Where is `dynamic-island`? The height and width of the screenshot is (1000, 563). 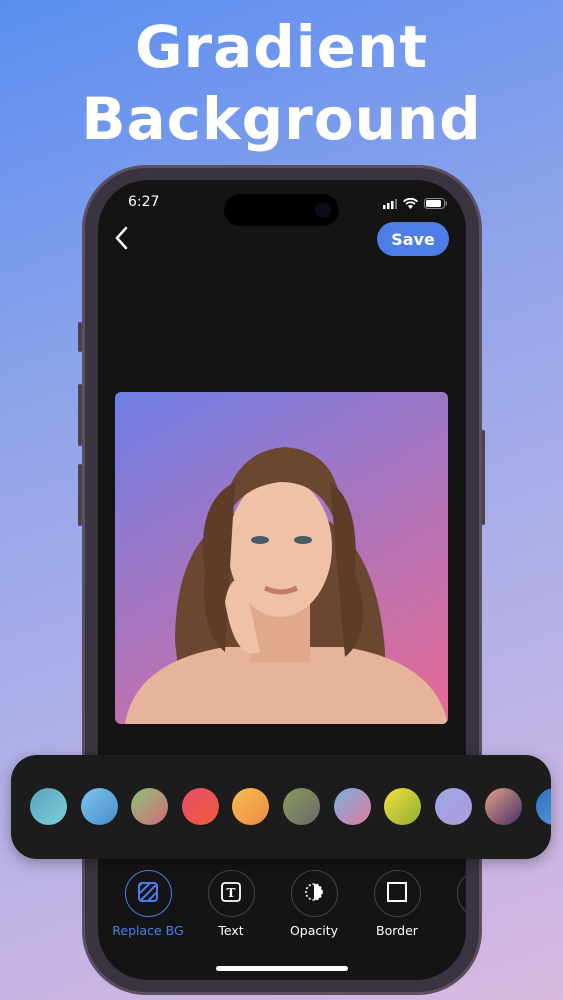
dynamic-island is located at coordinates (281, 210).